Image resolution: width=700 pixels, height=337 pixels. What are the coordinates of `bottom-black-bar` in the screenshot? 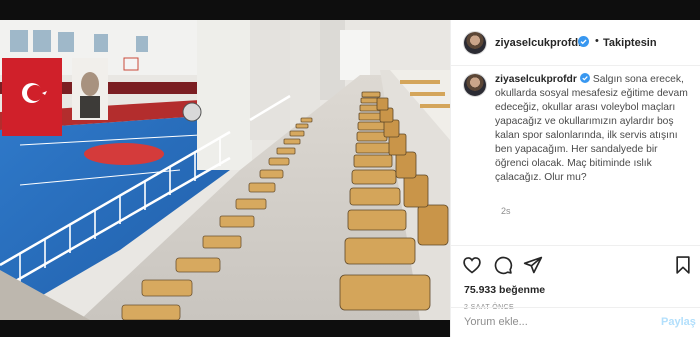 It's located at (225, 328).